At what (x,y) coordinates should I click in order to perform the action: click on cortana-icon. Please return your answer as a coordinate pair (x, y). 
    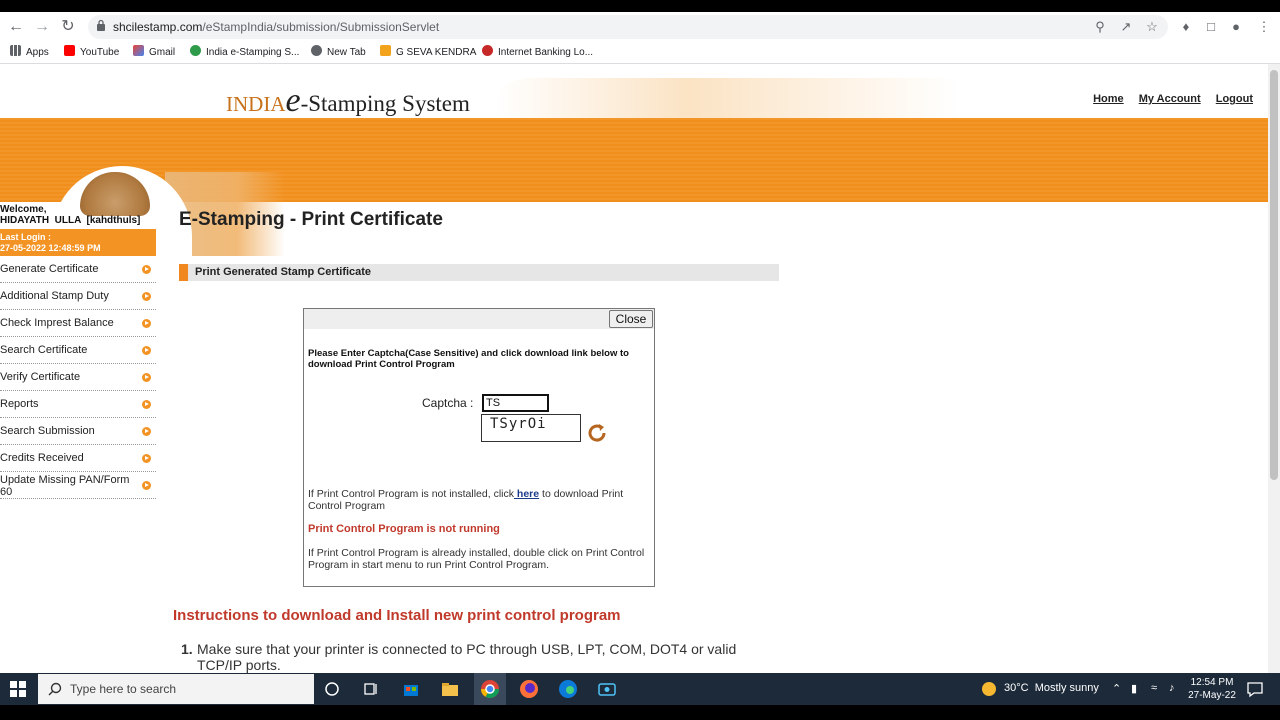
    Looking at the image, I should click on (332, 689).